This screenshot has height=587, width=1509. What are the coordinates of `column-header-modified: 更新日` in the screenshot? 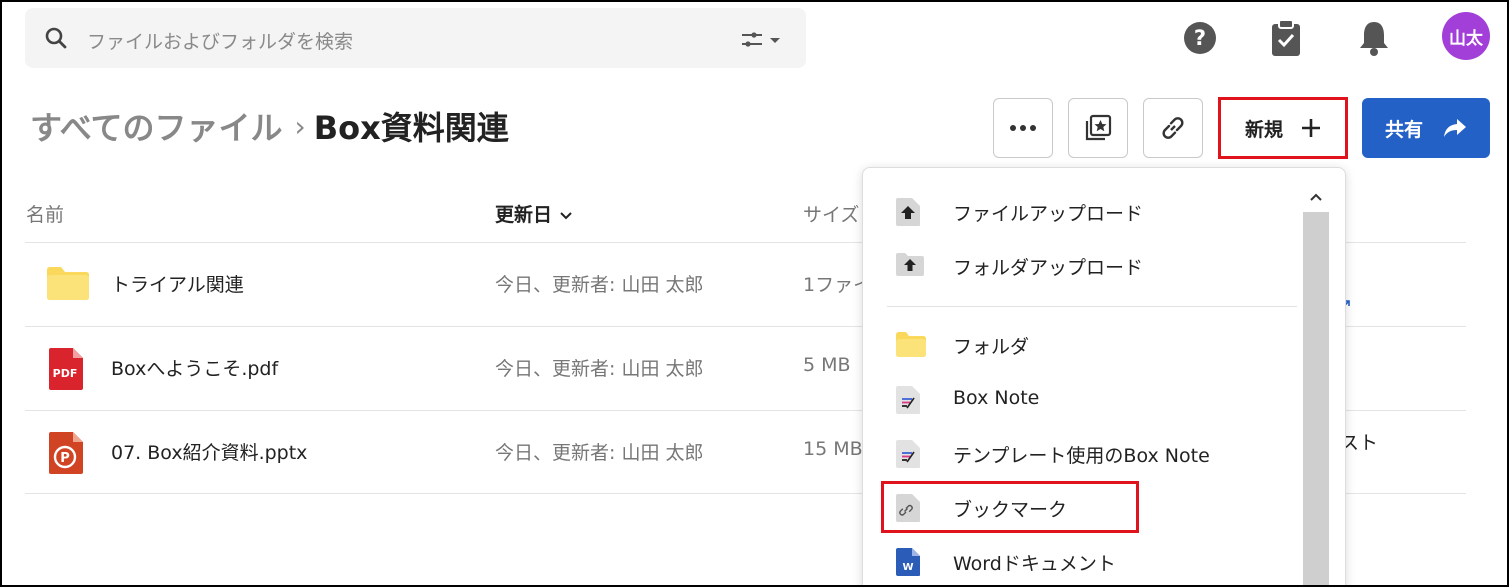 It's located at (534, 213).